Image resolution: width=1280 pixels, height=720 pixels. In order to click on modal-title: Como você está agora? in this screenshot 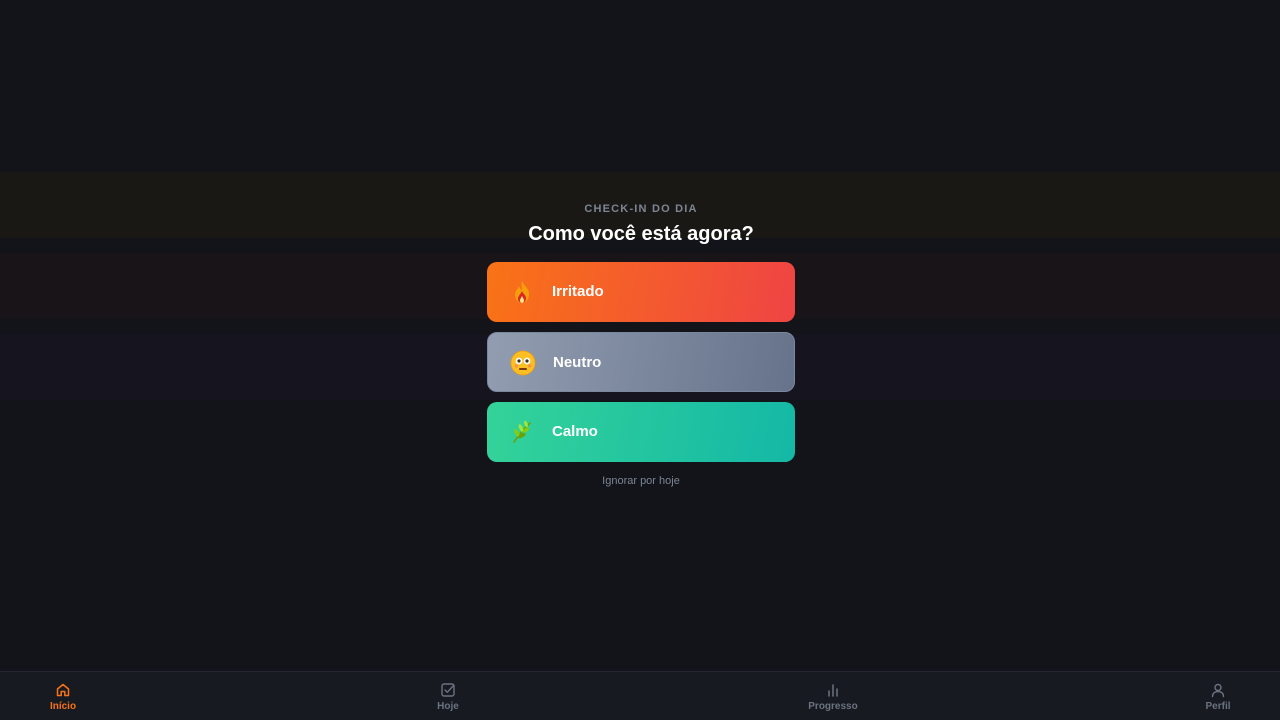, I will do `click(641, 234)`.